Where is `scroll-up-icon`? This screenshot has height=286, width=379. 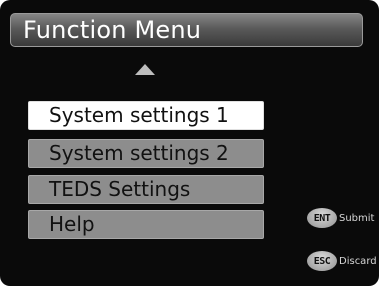 scroll-up-icon is located at coordinates (145, 69).